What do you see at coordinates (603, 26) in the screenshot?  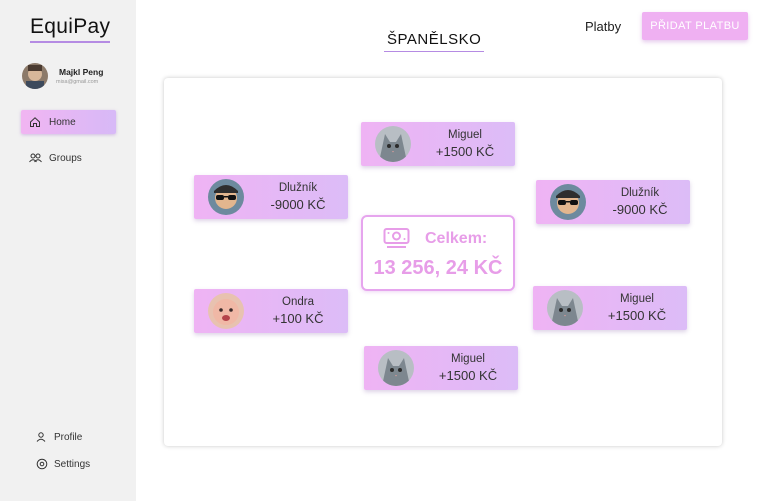 I see `nav-link-platby: Platby` at bounding box center [603, 26].